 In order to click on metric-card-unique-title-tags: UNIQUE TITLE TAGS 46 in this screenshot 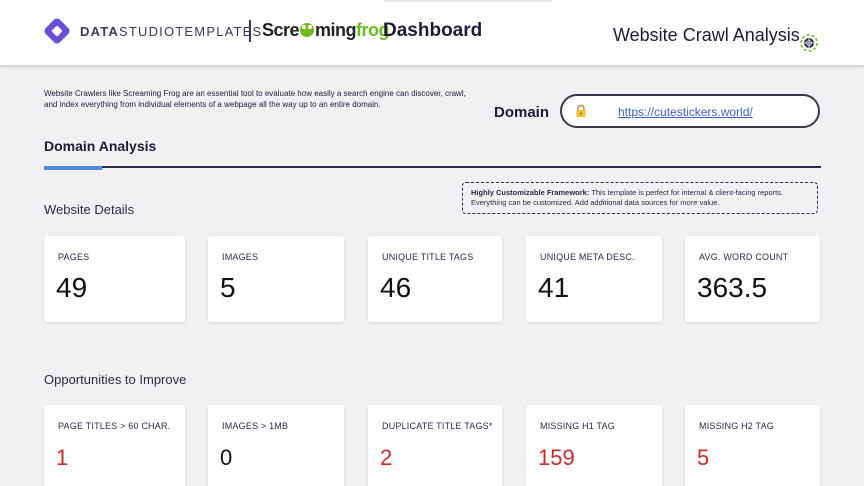, I will do `click(435, 279)`.